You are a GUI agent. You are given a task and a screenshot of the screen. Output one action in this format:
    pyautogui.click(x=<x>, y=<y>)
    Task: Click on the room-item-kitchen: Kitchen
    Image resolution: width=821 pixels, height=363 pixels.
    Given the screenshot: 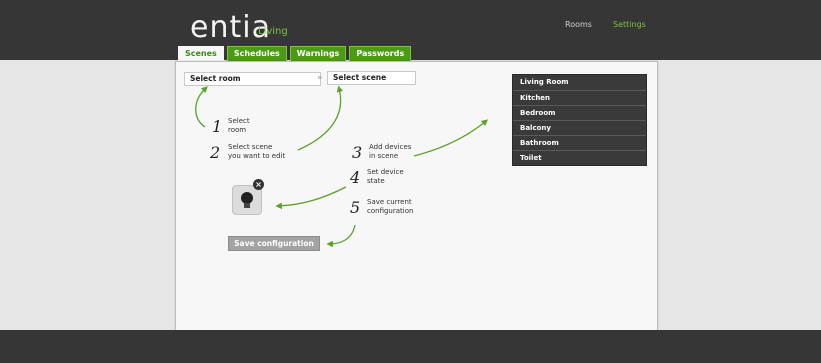 What is the action you would take?
    pyautogui.click(x=579, y=97)
    